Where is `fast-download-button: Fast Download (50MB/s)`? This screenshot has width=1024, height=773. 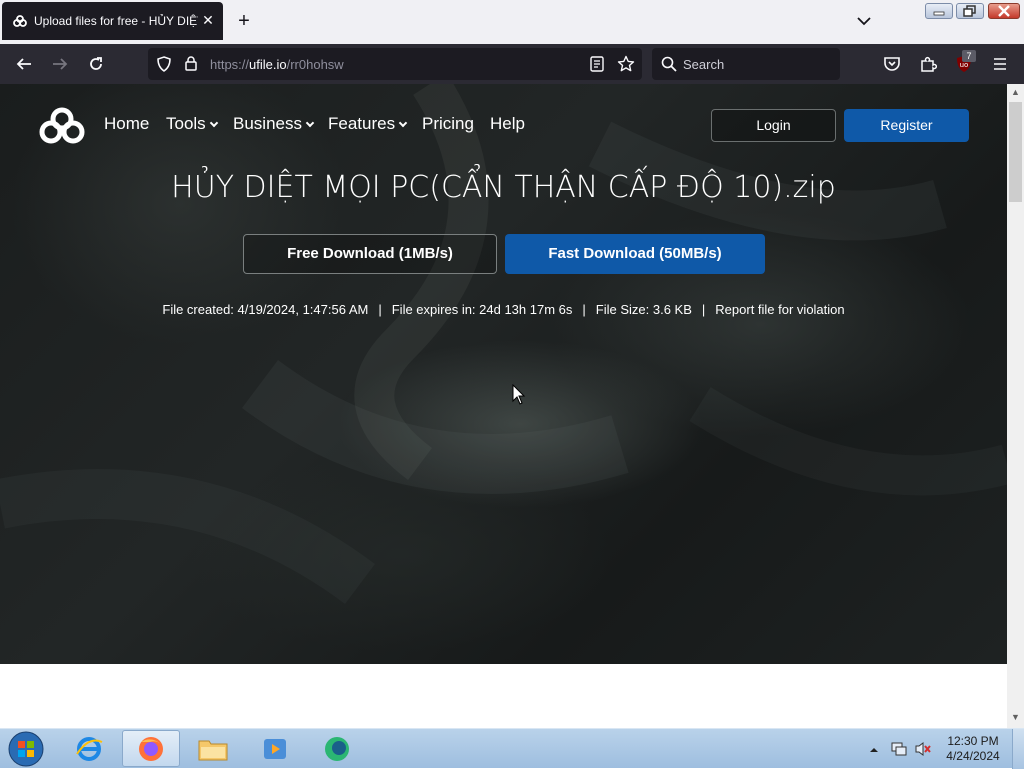
fast-download-button: Fast Download (50MB/s) is located at coordinates (635, 254).